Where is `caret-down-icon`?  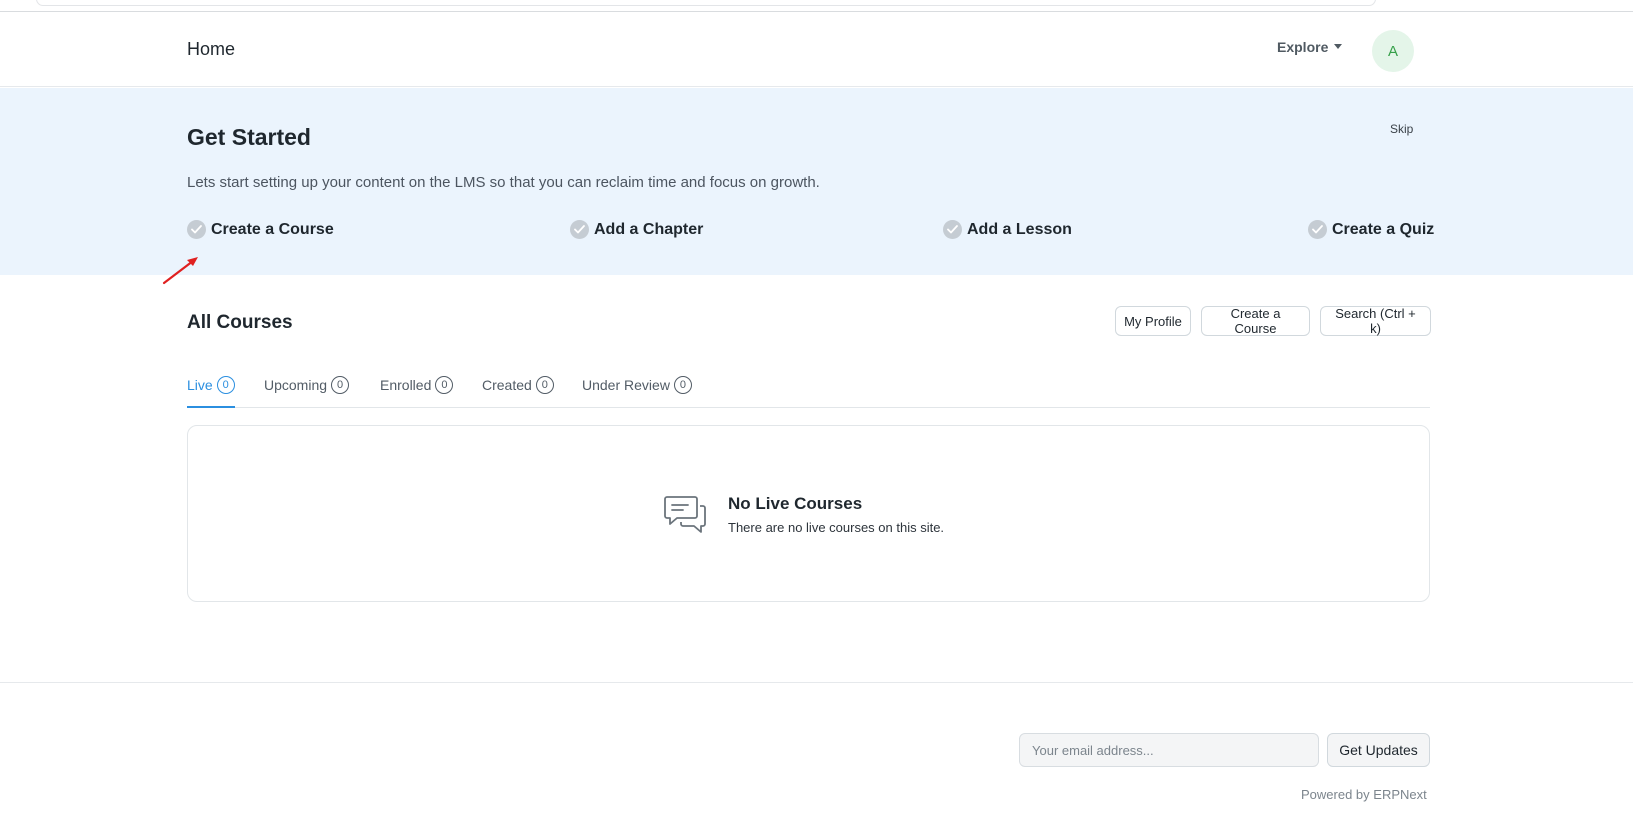
caret-down-icon is located at coordinates (1338, 46).